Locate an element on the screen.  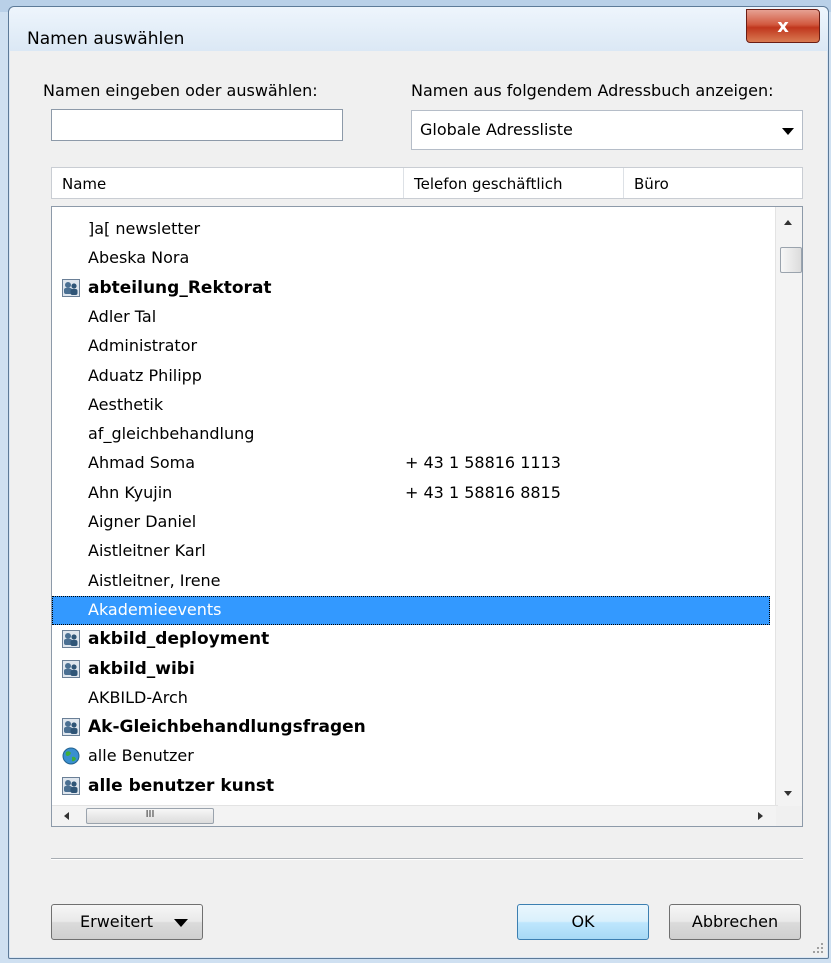
list-item: alle Benutzer is located at coordinates (411, 756).